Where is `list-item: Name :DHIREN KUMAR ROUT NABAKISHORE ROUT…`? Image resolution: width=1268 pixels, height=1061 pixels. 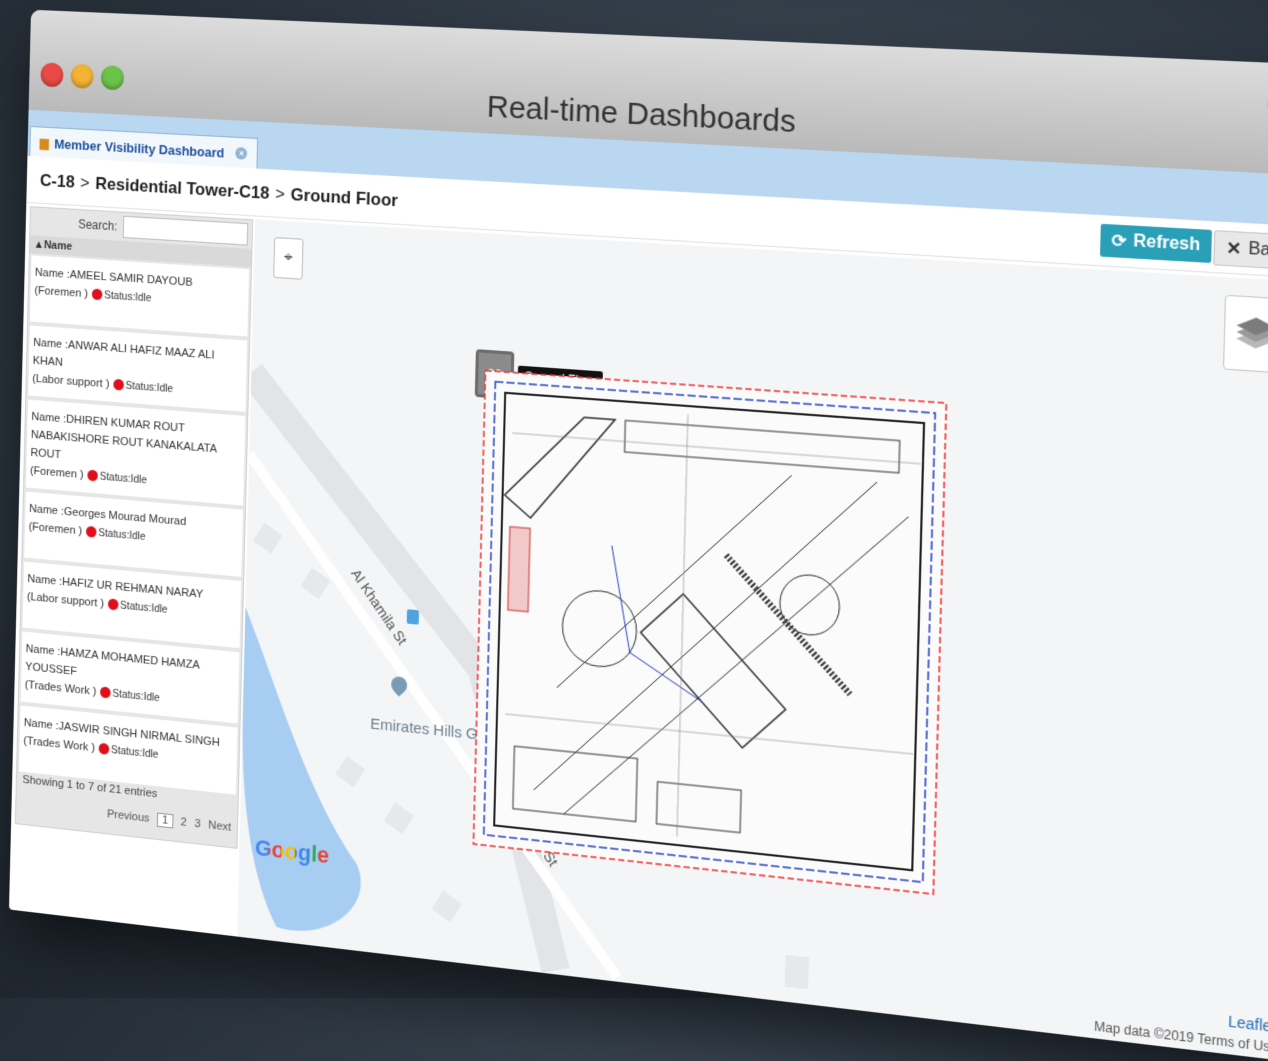 list-item: Name :DHIREN KUMAR ROUT NABAKISHORE ROUT… is located at coordinates (135, 452).